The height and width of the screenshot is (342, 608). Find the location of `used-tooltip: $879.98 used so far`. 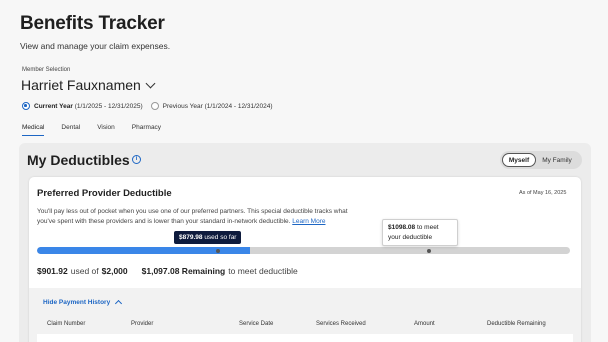

used-tooltip: $879.98 used so far is located at coordinates (208, 237).